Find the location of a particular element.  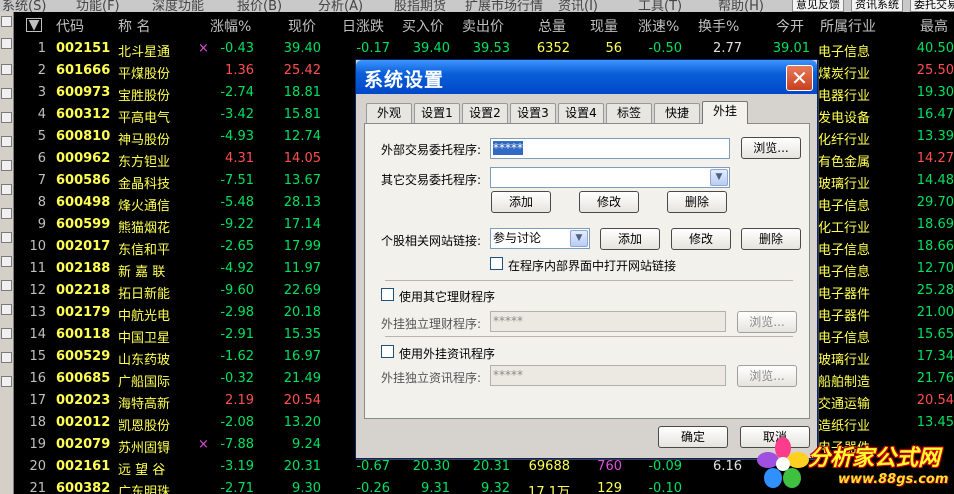

cell-name: 山东药玻 is located at coordinates (144, 360).